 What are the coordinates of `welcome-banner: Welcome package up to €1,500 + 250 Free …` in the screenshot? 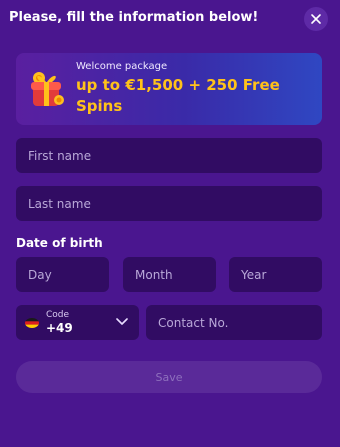 It's located at (169, 89).